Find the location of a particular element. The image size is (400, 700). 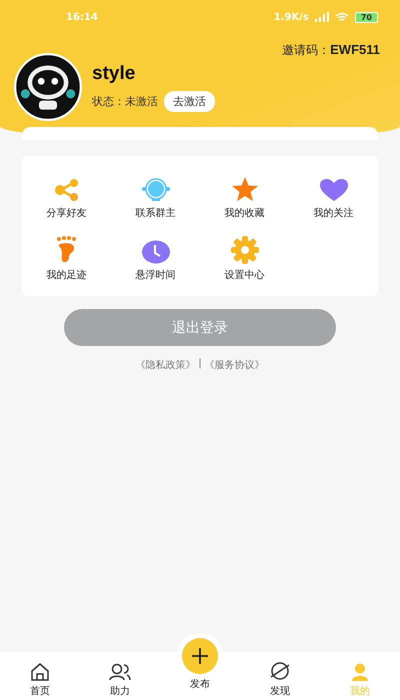

footprint-icon is located at coordinates (66, 250).